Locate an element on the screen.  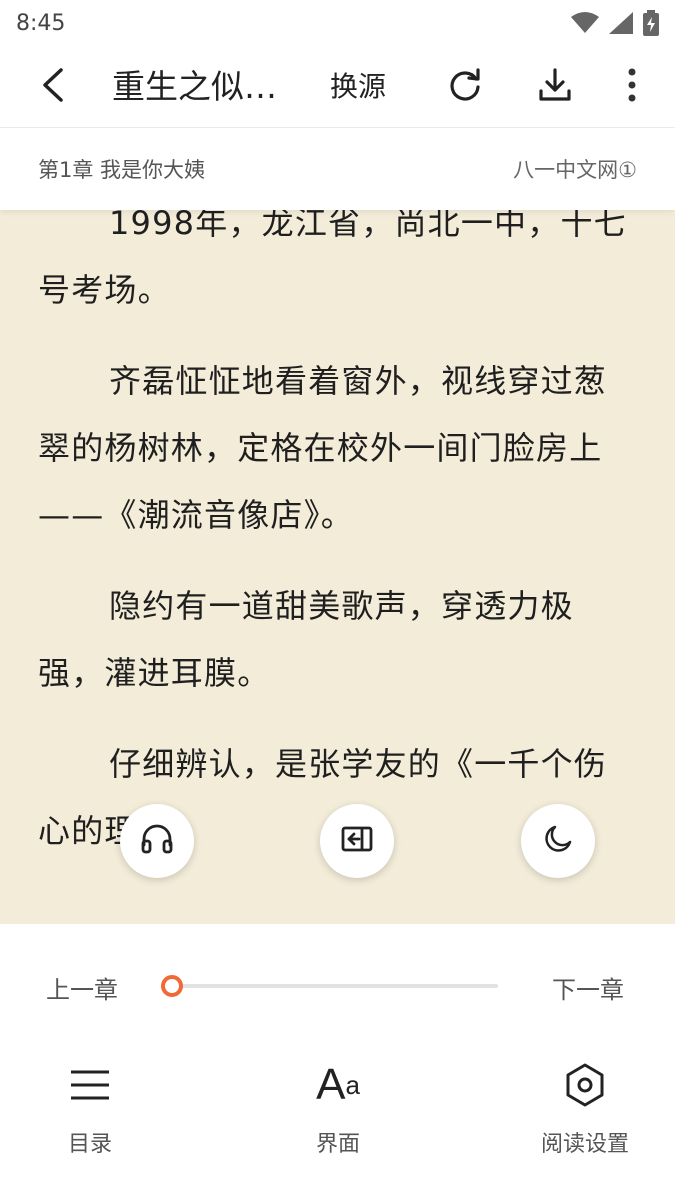
download-icon is located at coordinates (555, 87).